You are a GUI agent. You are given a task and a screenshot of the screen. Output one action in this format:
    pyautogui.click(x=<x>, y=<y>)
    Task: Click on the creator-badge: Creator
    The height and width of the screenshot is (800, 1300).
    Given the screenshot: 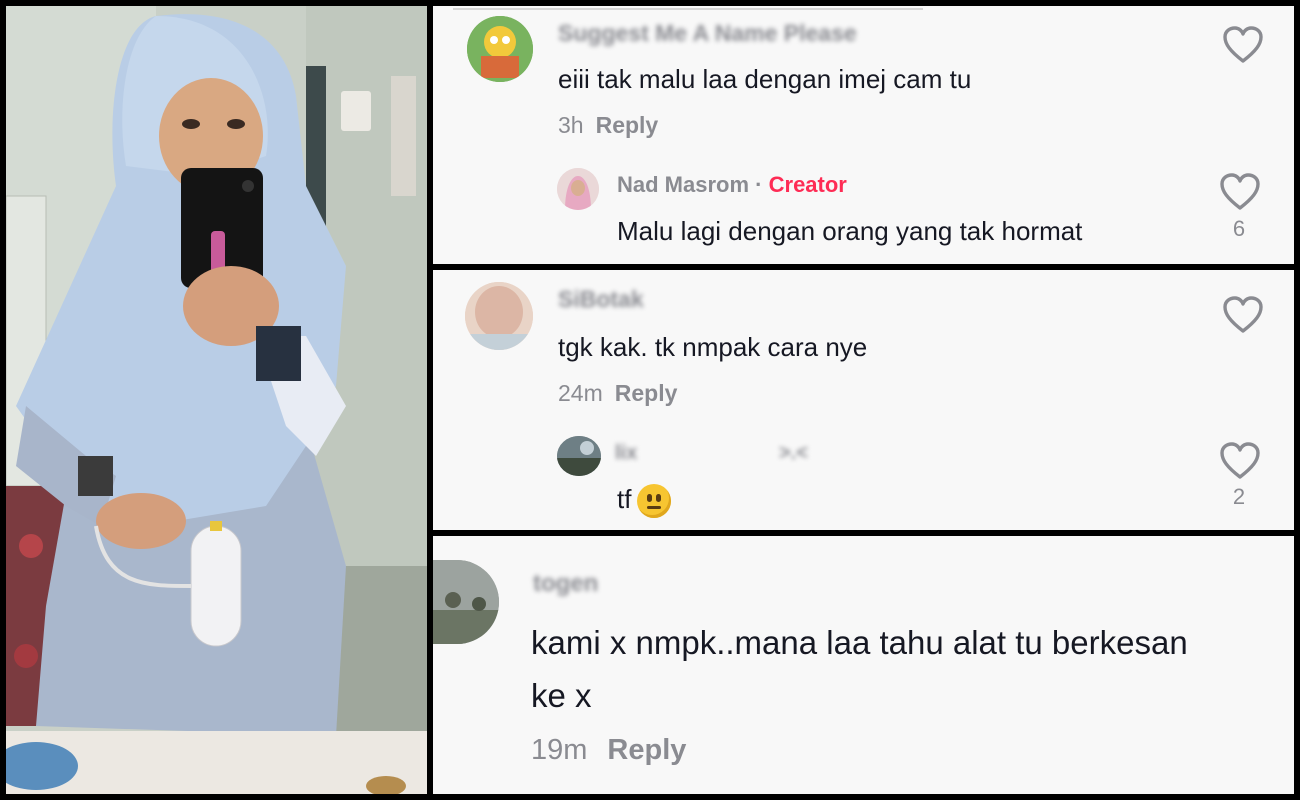 What is the action you would take?
    pyautogui.click(x=807, y=184)
    